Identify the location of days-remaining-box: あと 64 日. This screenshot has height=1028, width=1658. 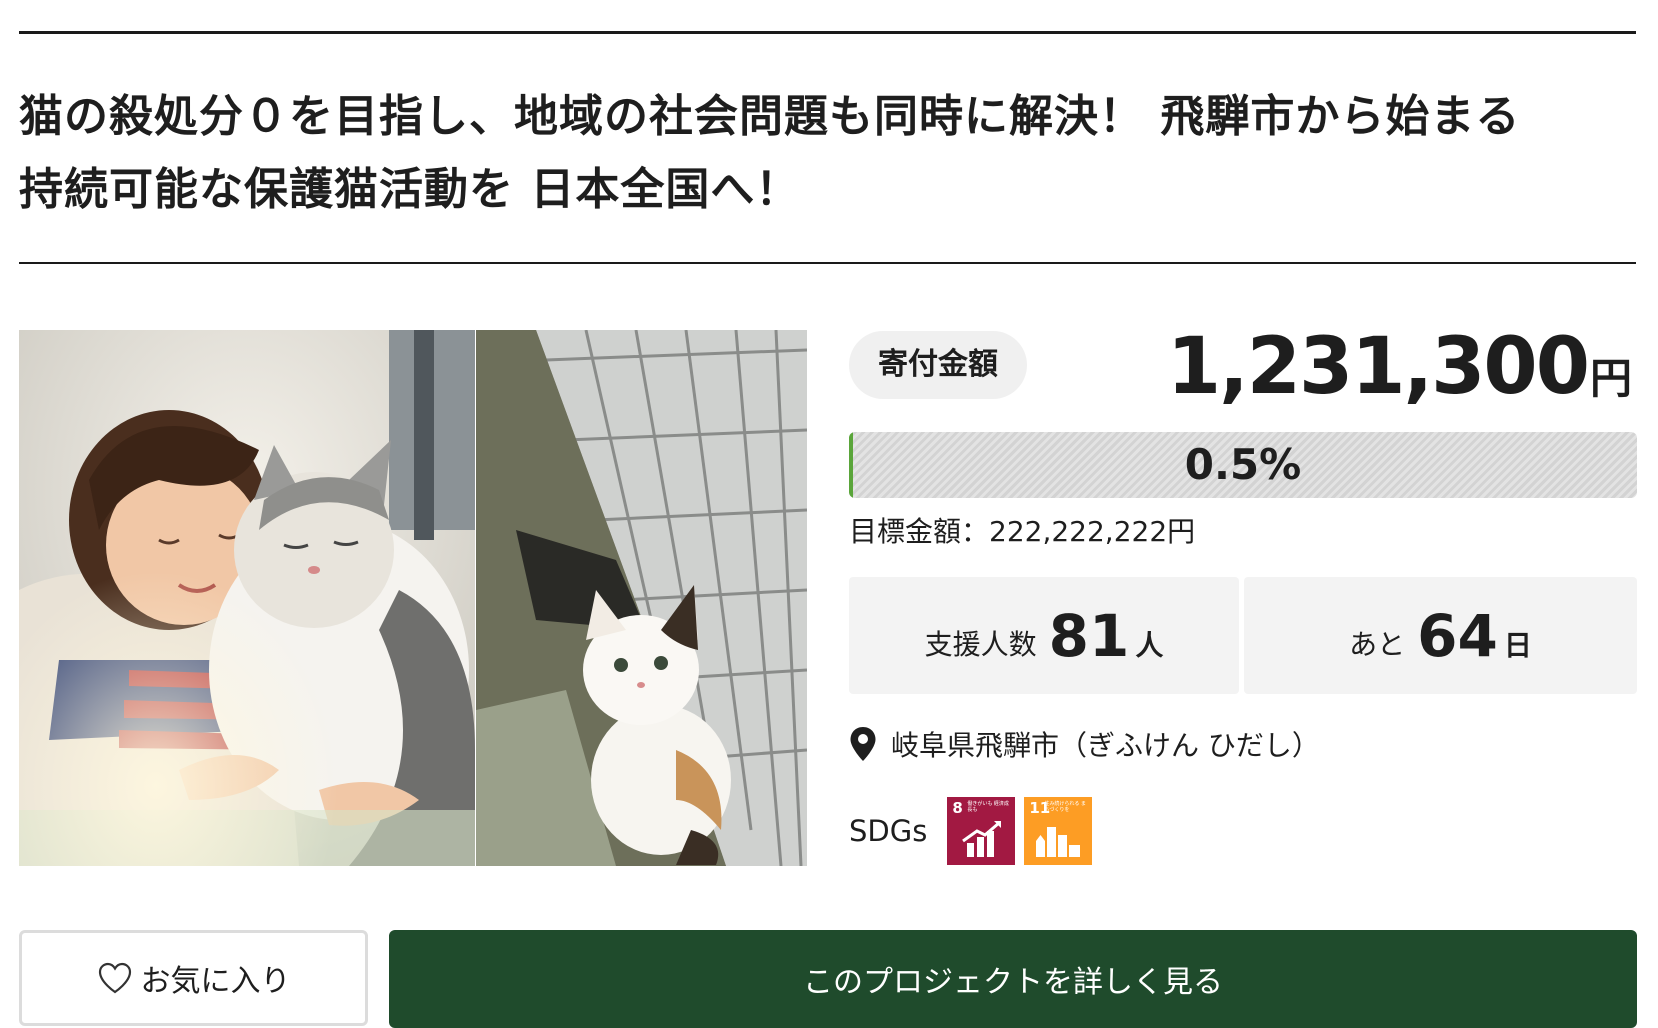
(1440, 635).